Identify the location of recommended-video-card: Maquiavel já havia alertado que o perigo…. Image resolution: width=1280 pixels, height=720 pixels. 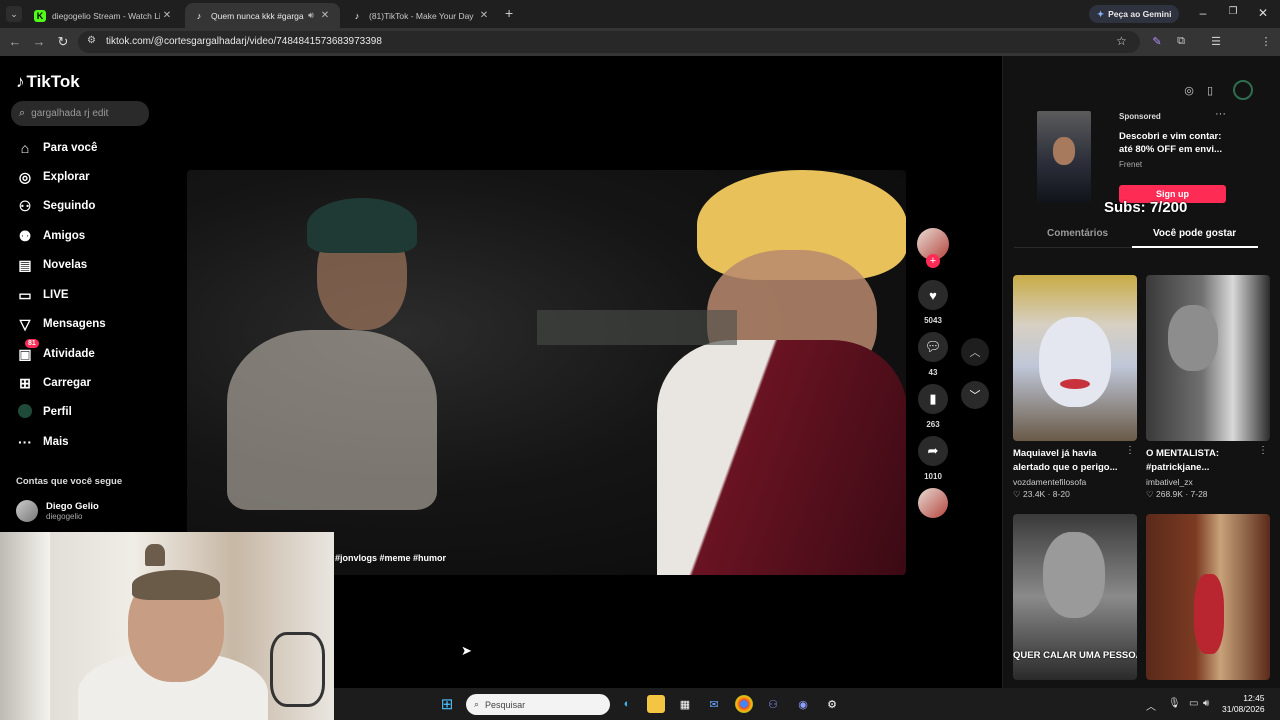
(1075, 387).